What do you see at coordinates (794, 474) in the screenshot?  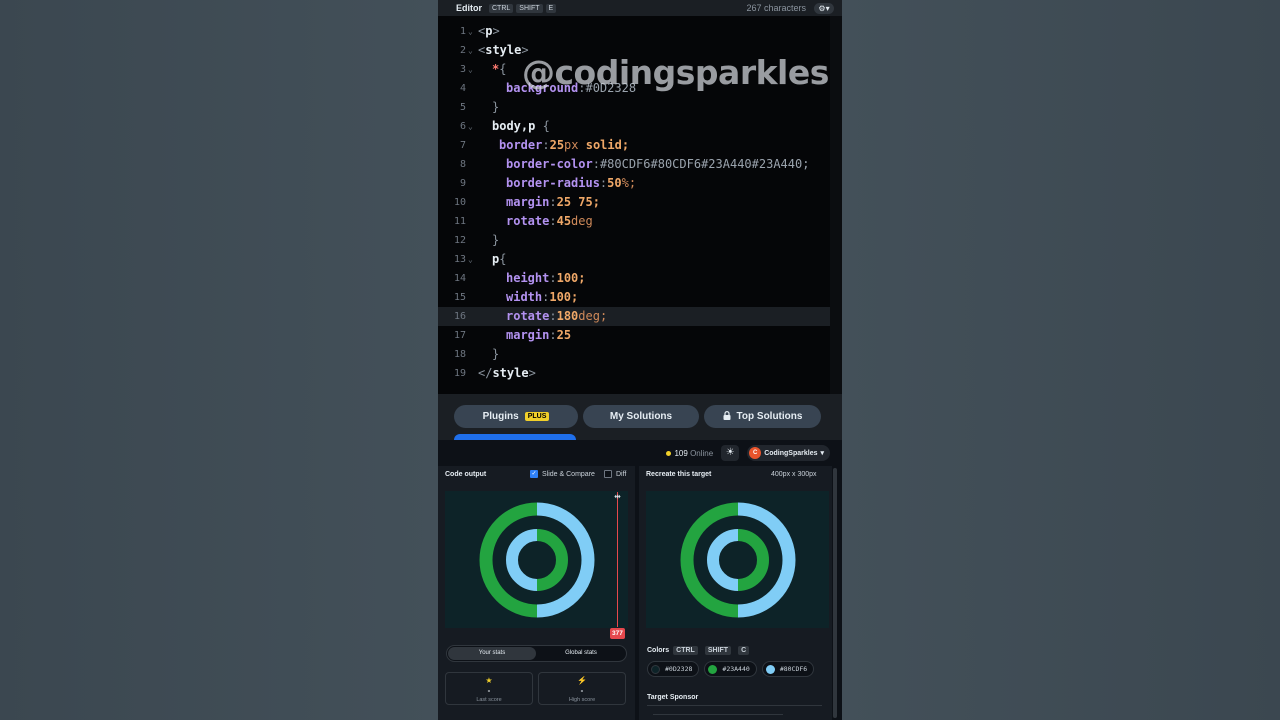 I see `target-size: 400px x 300px` at bounding box center [794, 474].